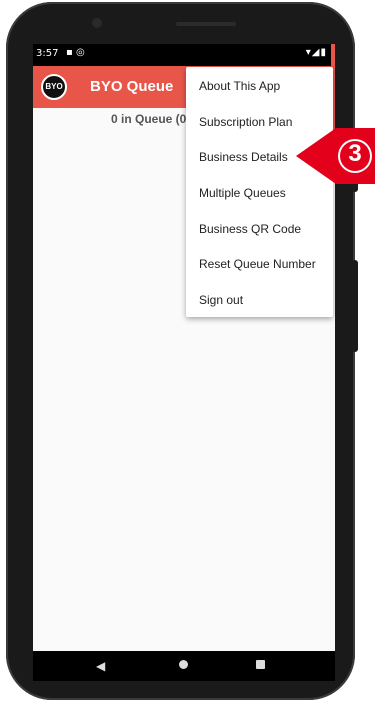 The width and height of the screenshot is (375, 704). I want to click on signal-battery-icons: ▾◢▮, so click(316, 52).